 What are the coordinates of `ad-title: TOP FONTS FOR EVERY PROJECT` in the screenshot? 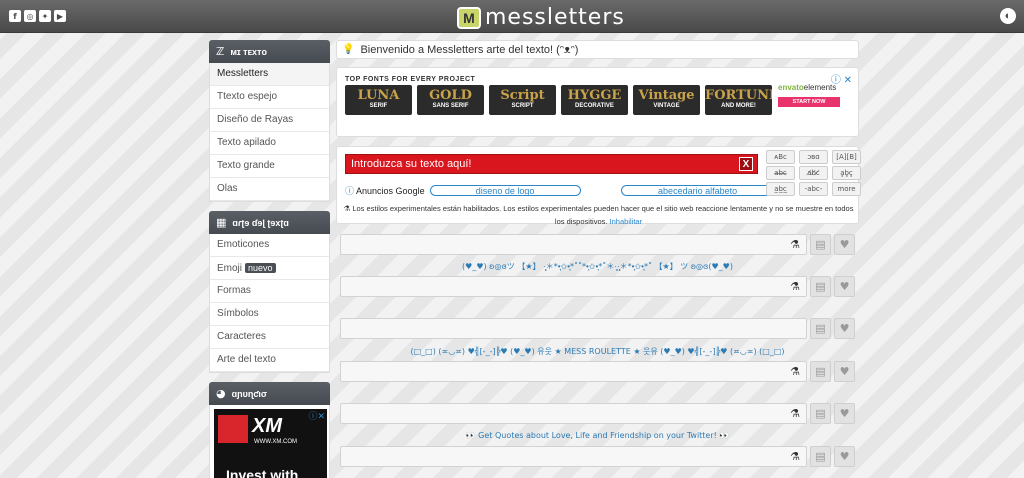 It's located at (410, 79).